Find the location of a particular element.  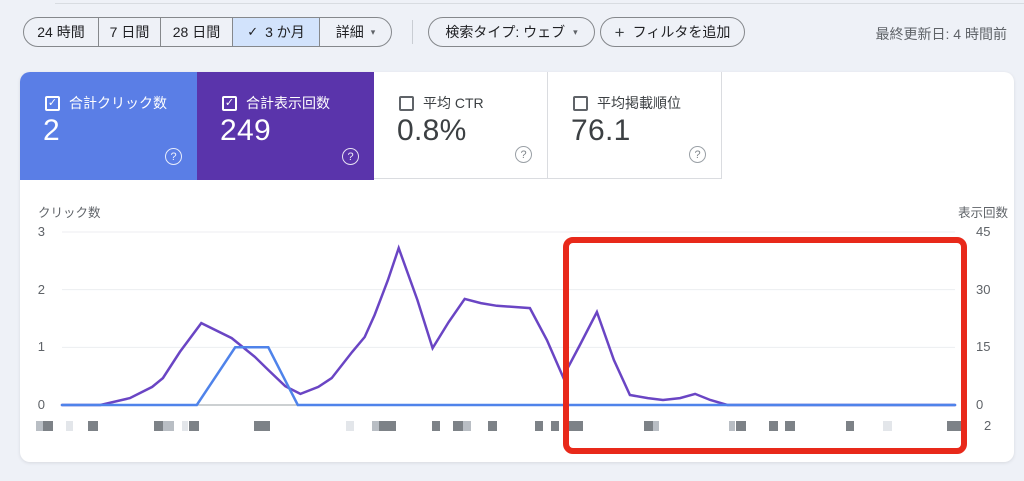

date-range-28d-label: 28 日間 is located at coordinates (196, 32).